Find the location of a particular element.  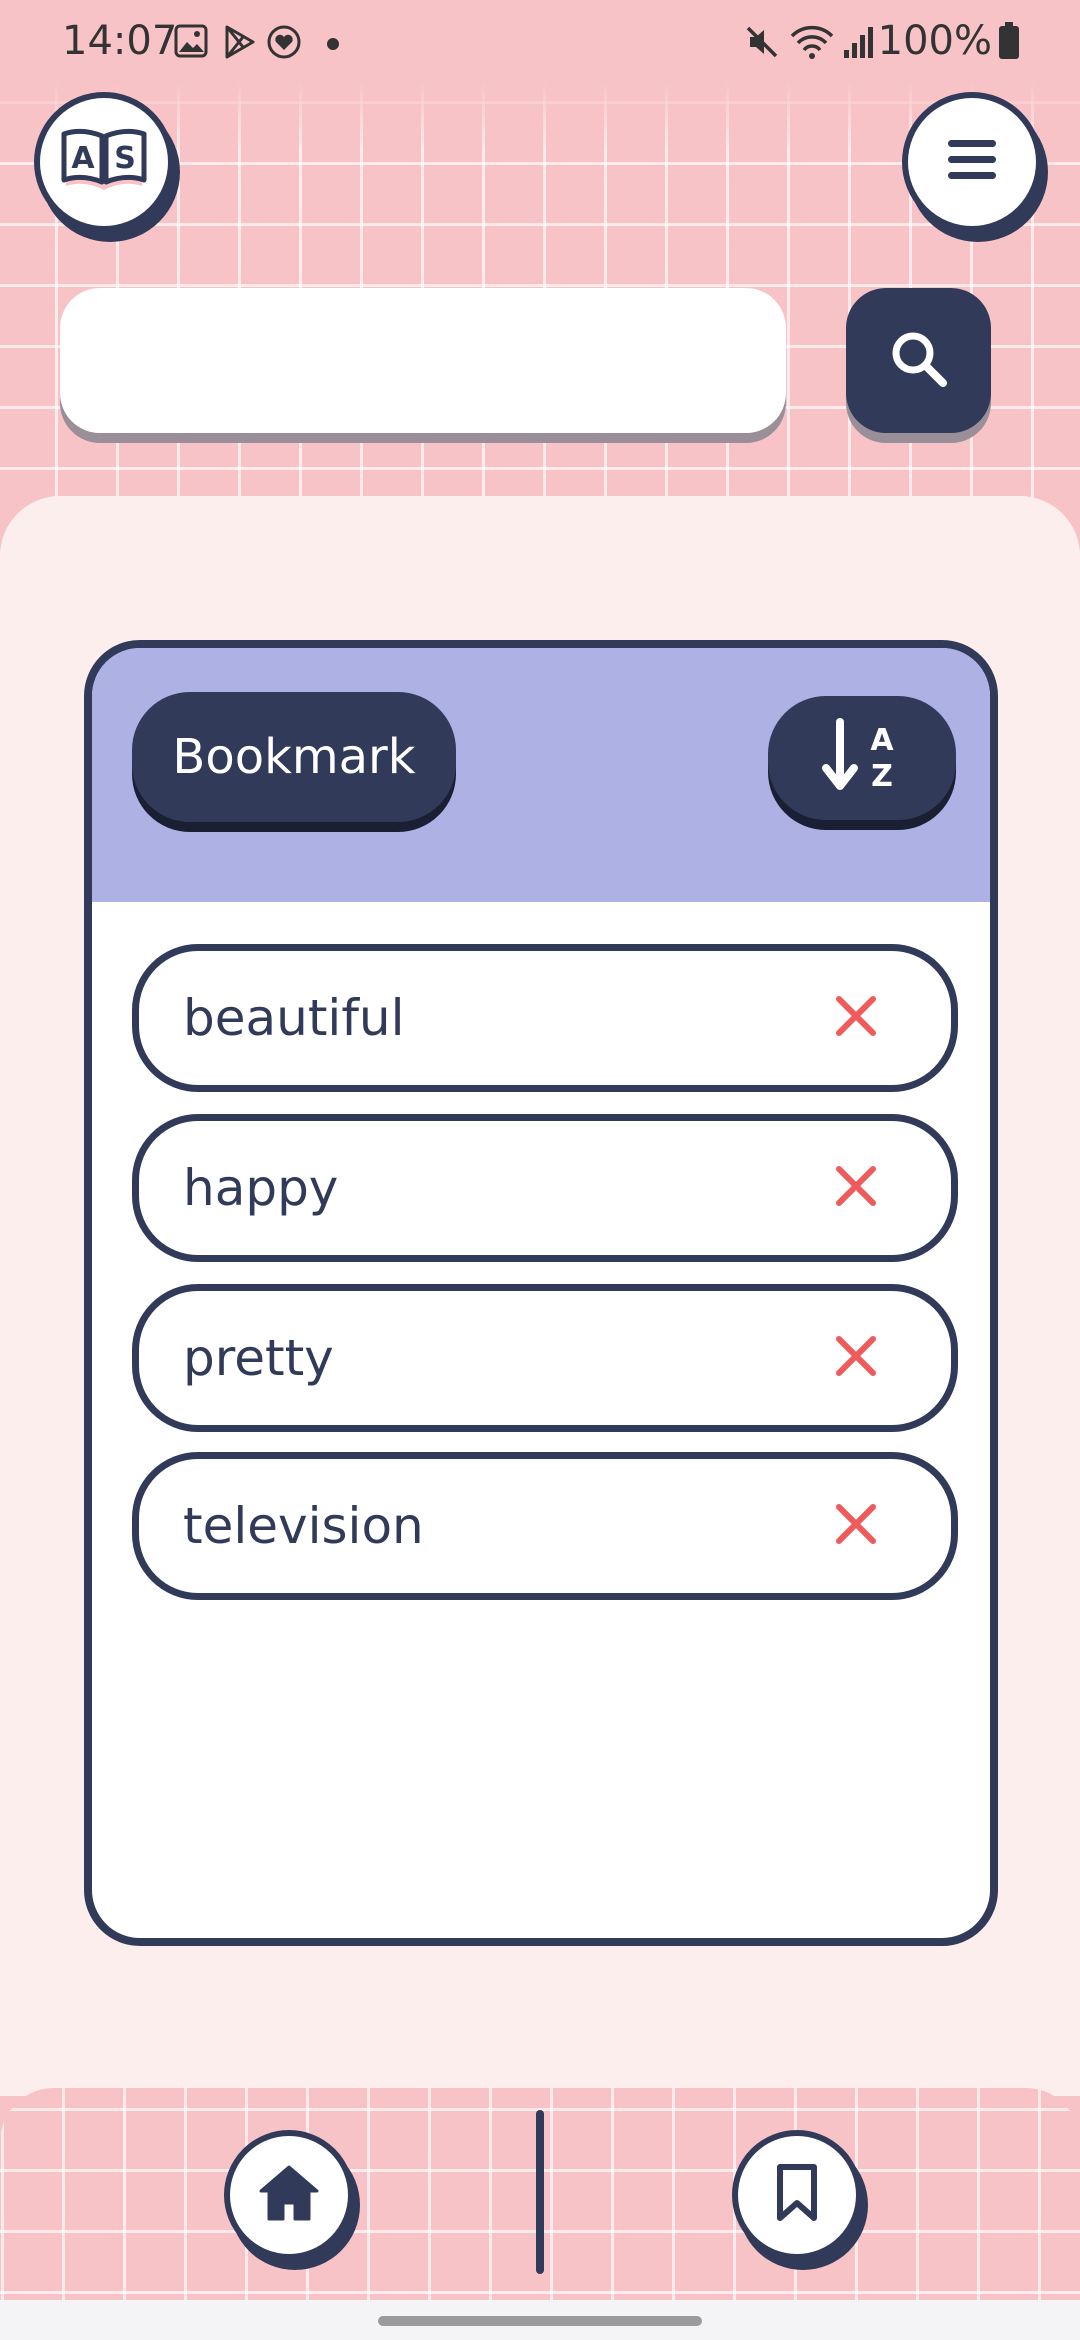

bookmark-word: happy is located at coordinates (261, 1188).